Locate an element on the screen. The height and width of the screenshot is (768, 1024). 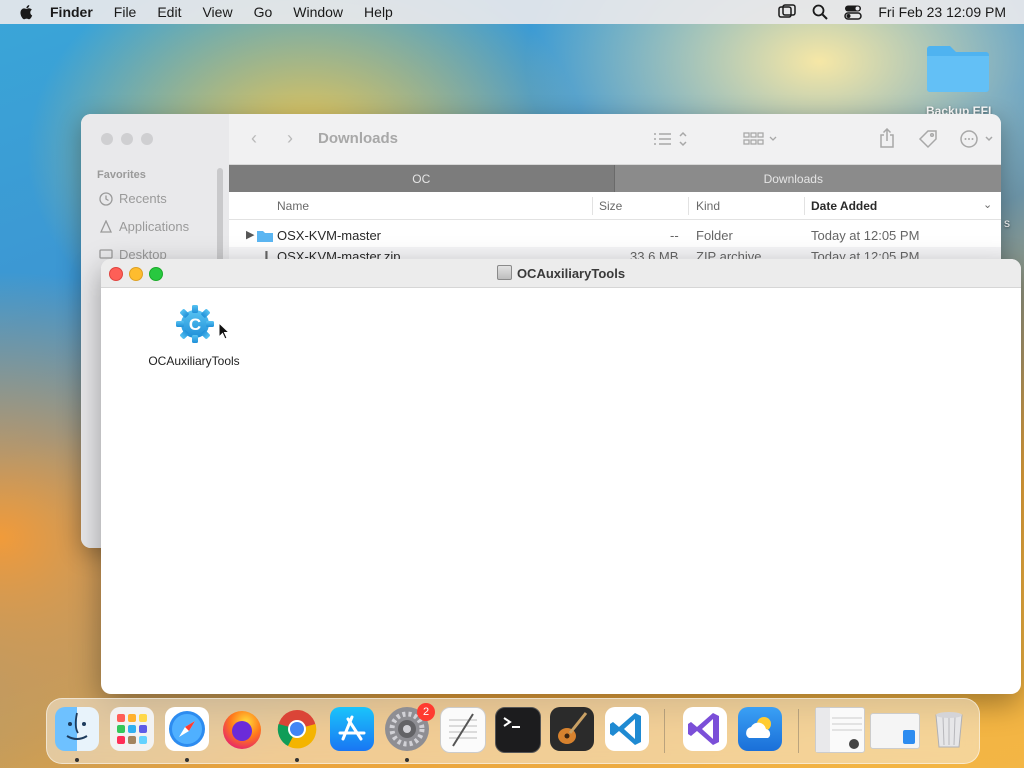
path-tabs: OC Downloads is located at coordinates (615, 178).